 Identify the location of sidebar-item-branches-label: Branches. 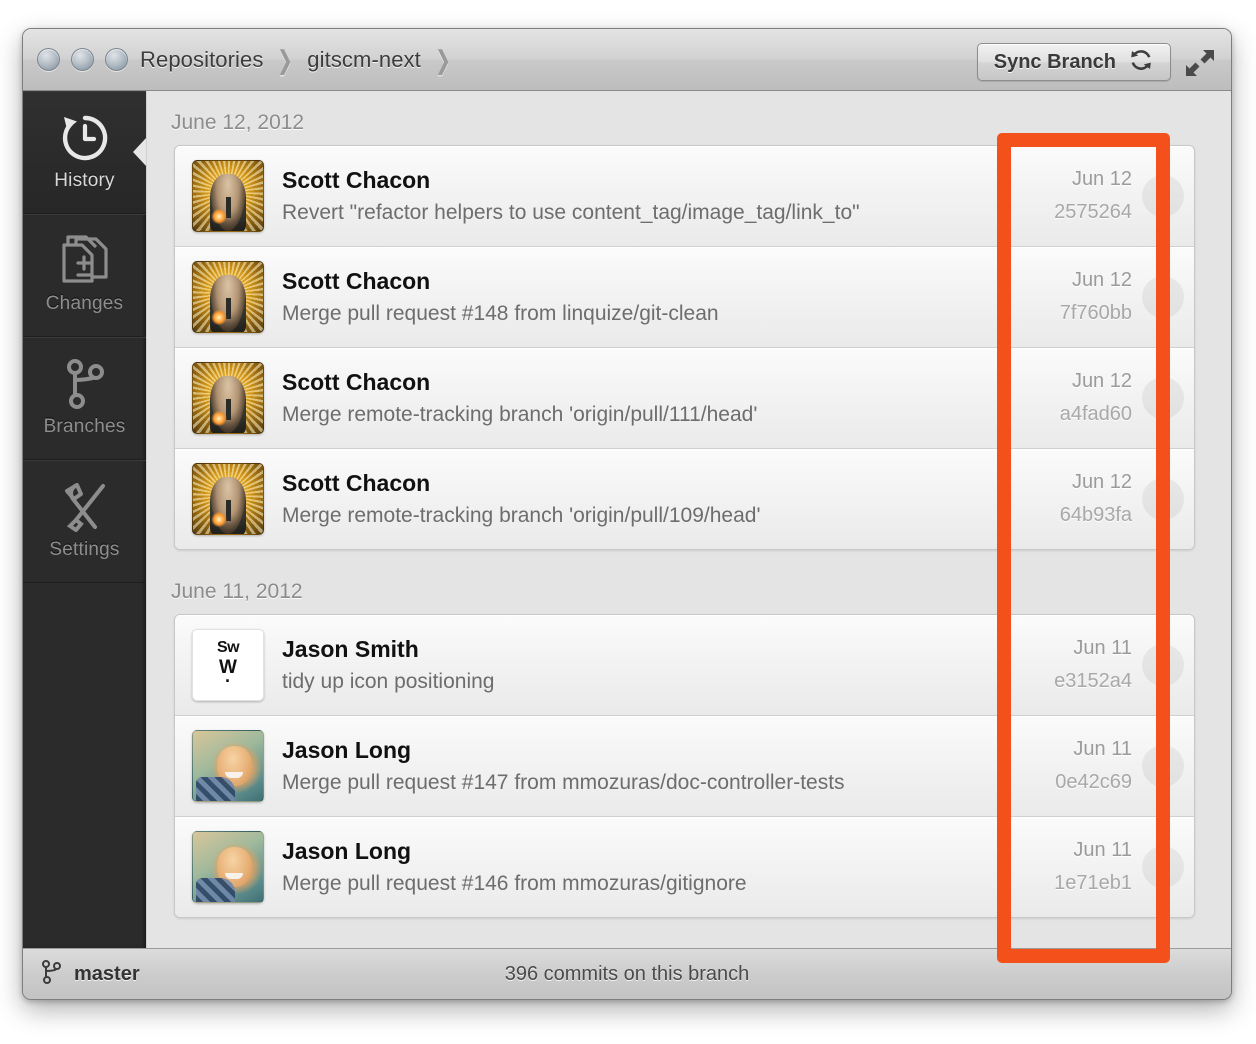
(84, 426).